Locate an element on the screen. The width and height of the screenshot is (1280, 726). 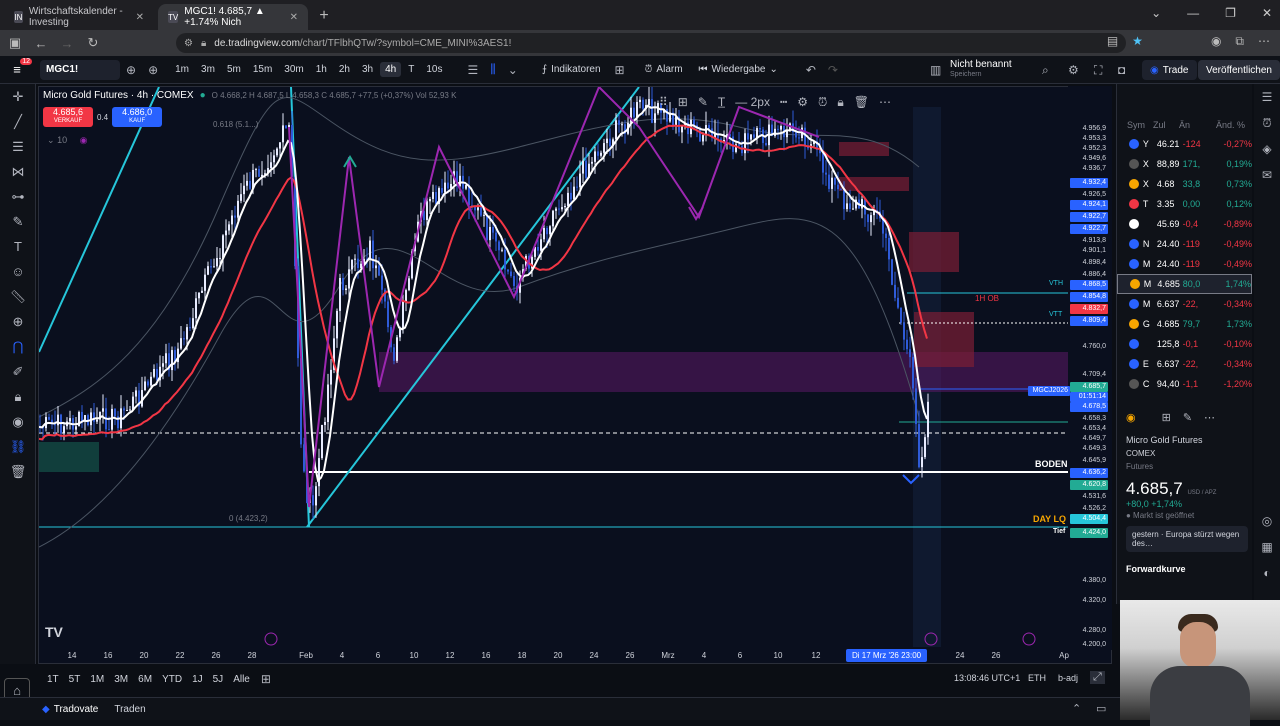
pattern-icon: ⋈ is located at coordinates (18, 171).